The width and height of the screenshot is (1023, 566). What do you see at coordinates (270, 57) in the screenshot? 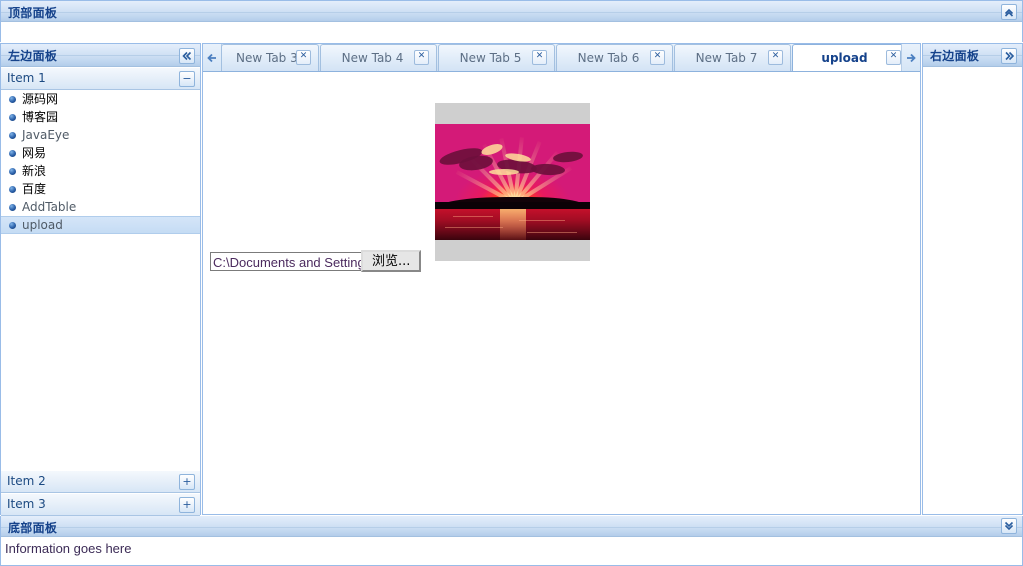
I see `tab-new-tab-3: New Tab 3 ✕` at bounding box center [270, 57].